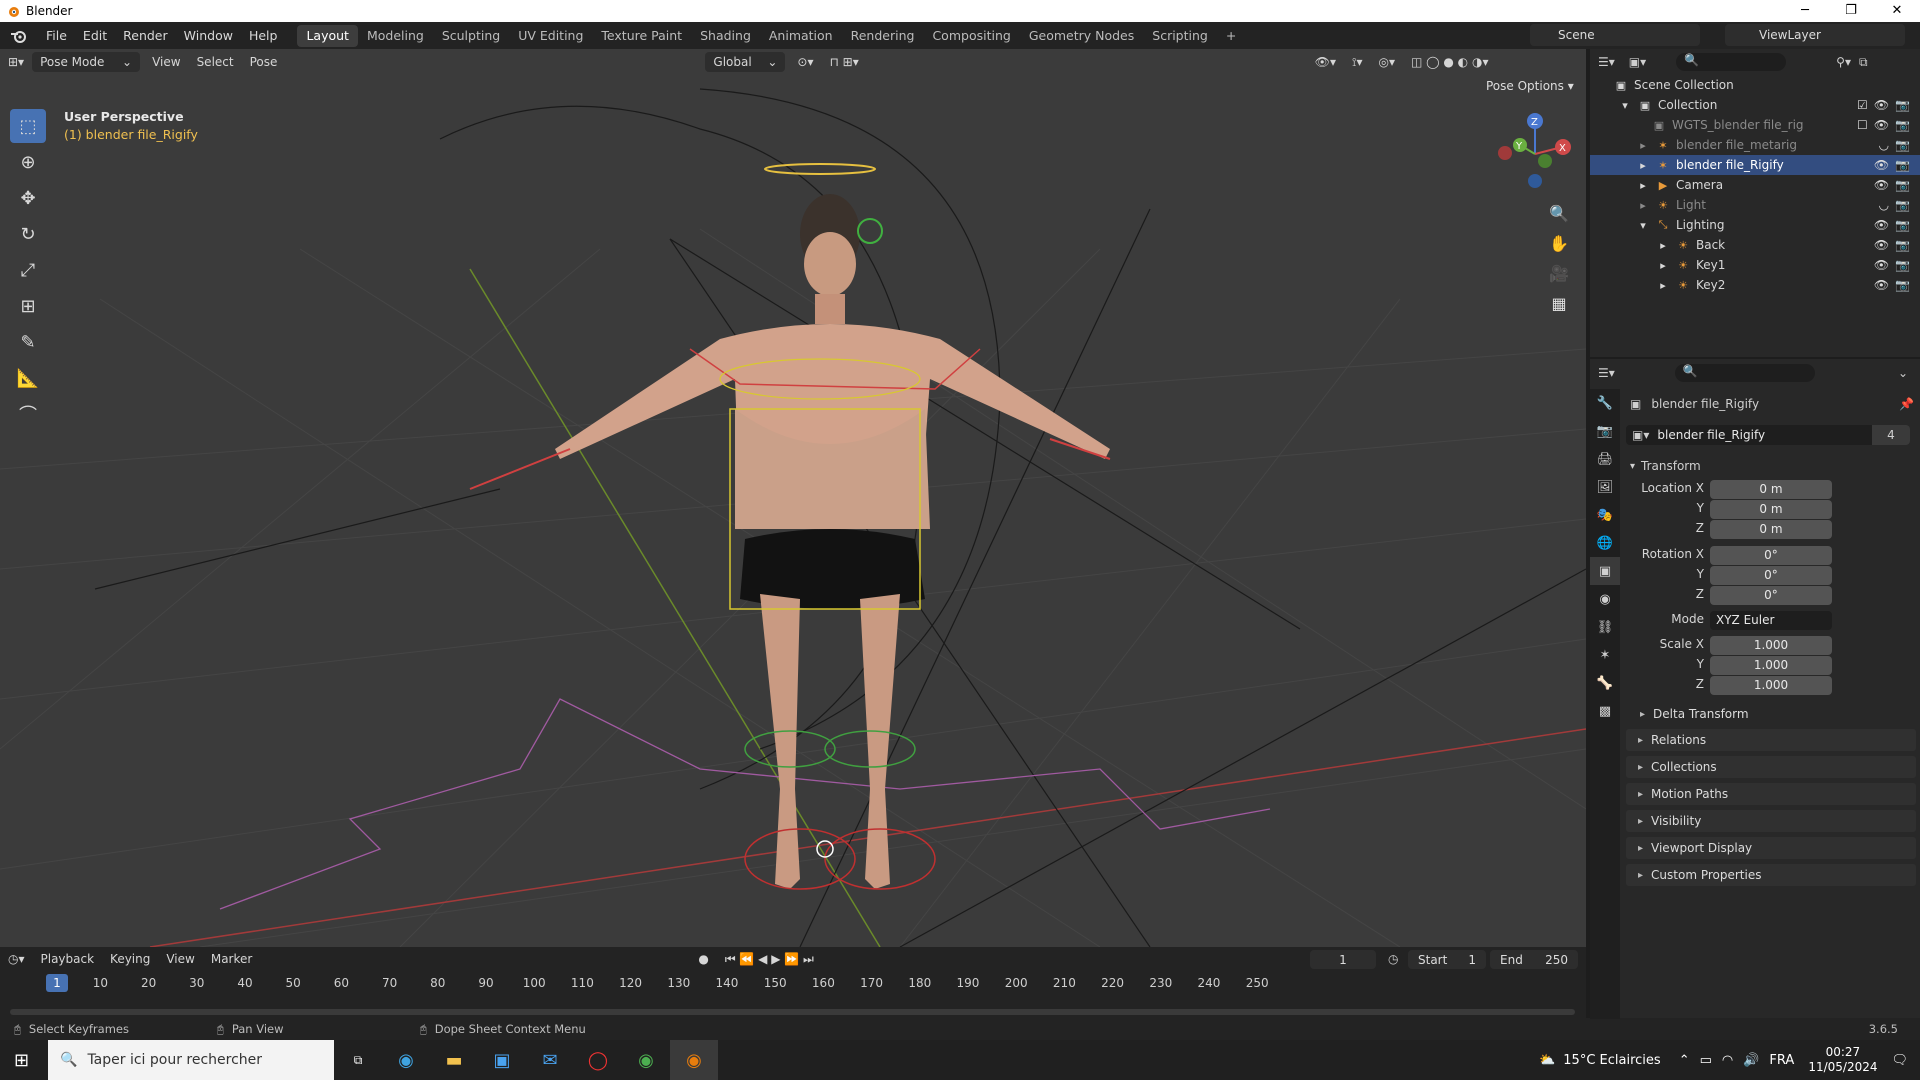 Image resolution: width=1920 pixels, height=1080 pixels. I want to click on taskbar-search: 🔍 Taper ici pour rechercher, so click(191, 1060).